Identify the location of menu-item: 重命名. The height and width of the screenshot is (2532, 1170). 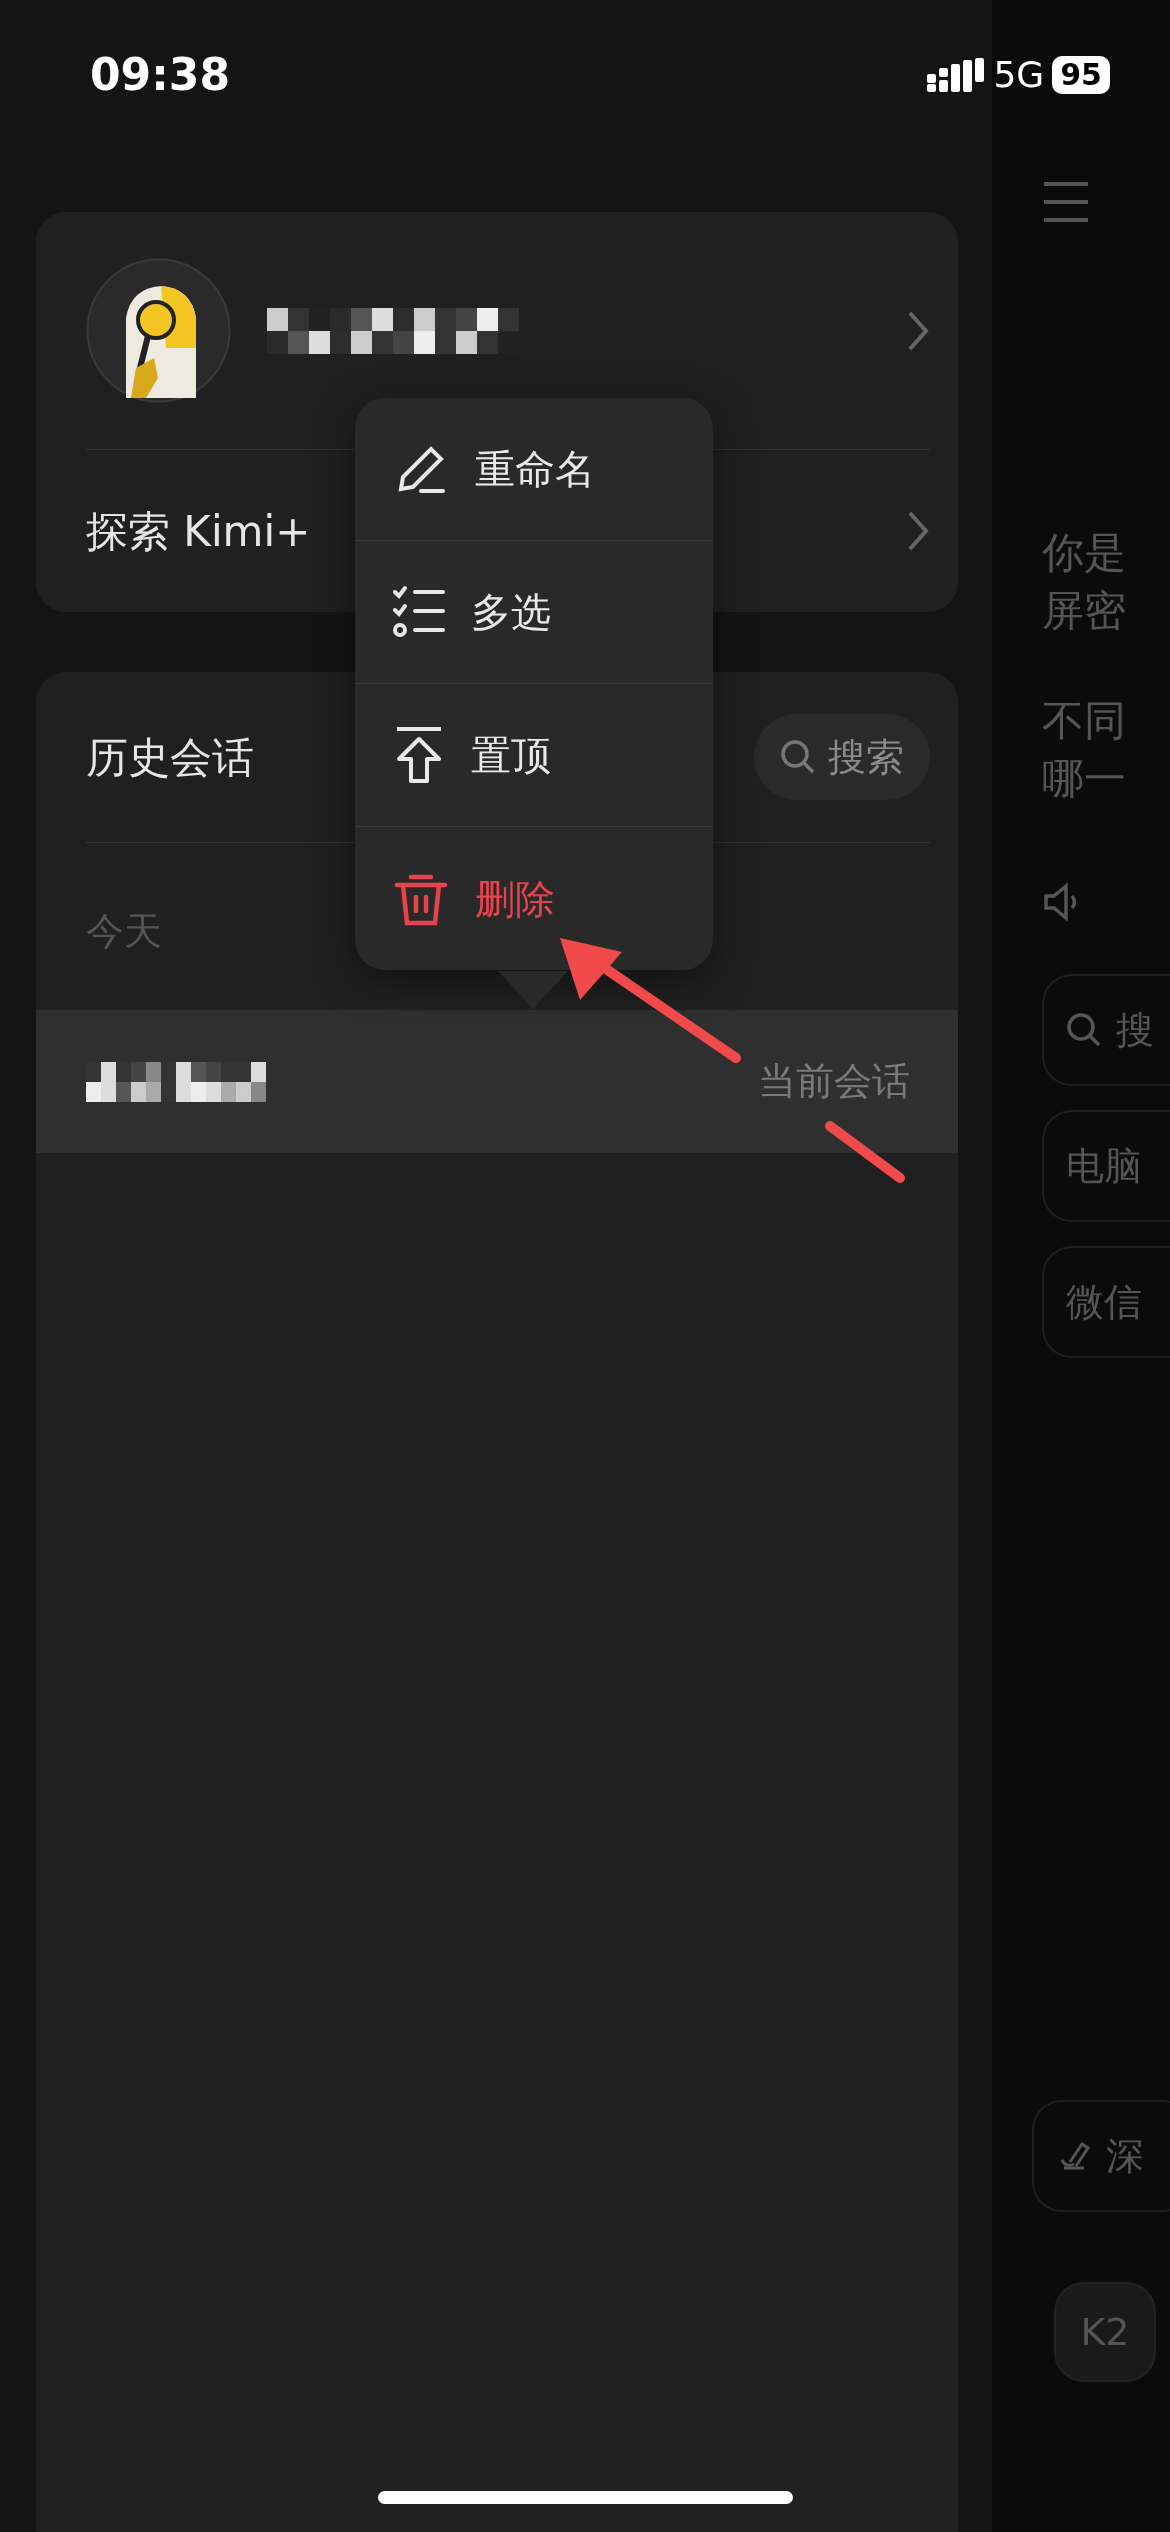
(534, 469).